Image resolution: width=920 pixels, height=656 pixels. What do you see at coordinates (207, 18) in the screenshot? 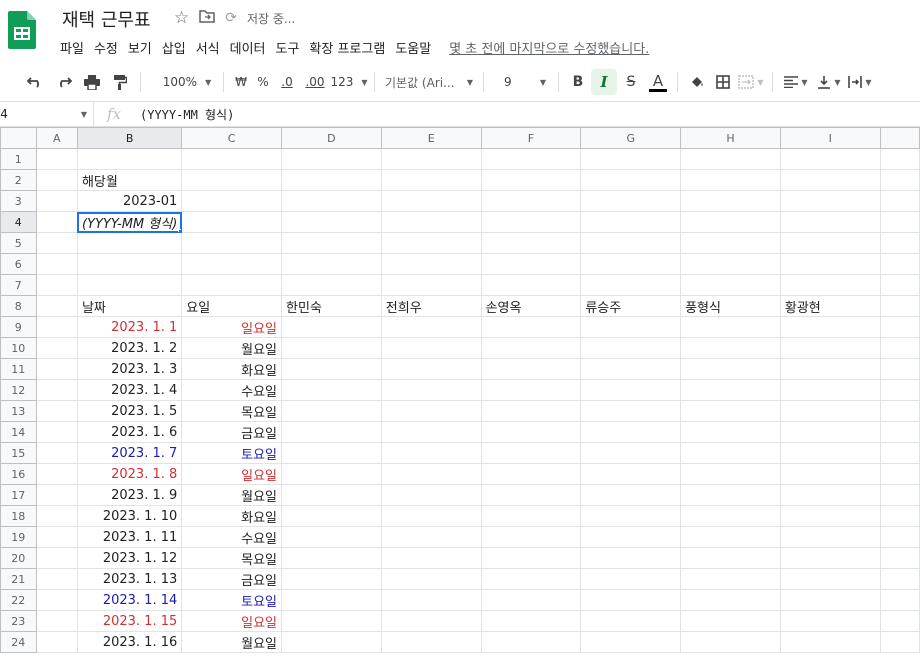
I see `move-folder-icon` at bounding box center [207, 18].